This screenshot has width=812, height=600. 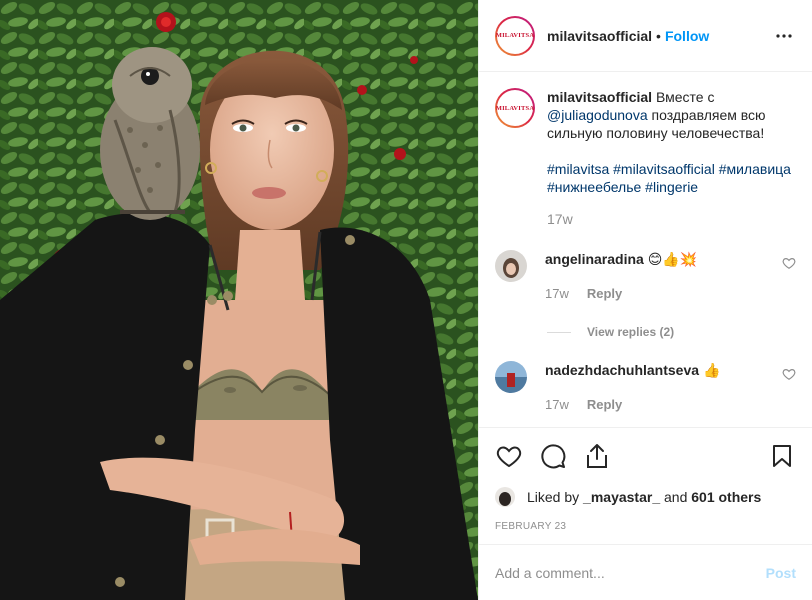 What do you see at coordinates (553, 497) in the screenshot?
I see `likes-prefix: Liked by` at bounding box center [553, 497].